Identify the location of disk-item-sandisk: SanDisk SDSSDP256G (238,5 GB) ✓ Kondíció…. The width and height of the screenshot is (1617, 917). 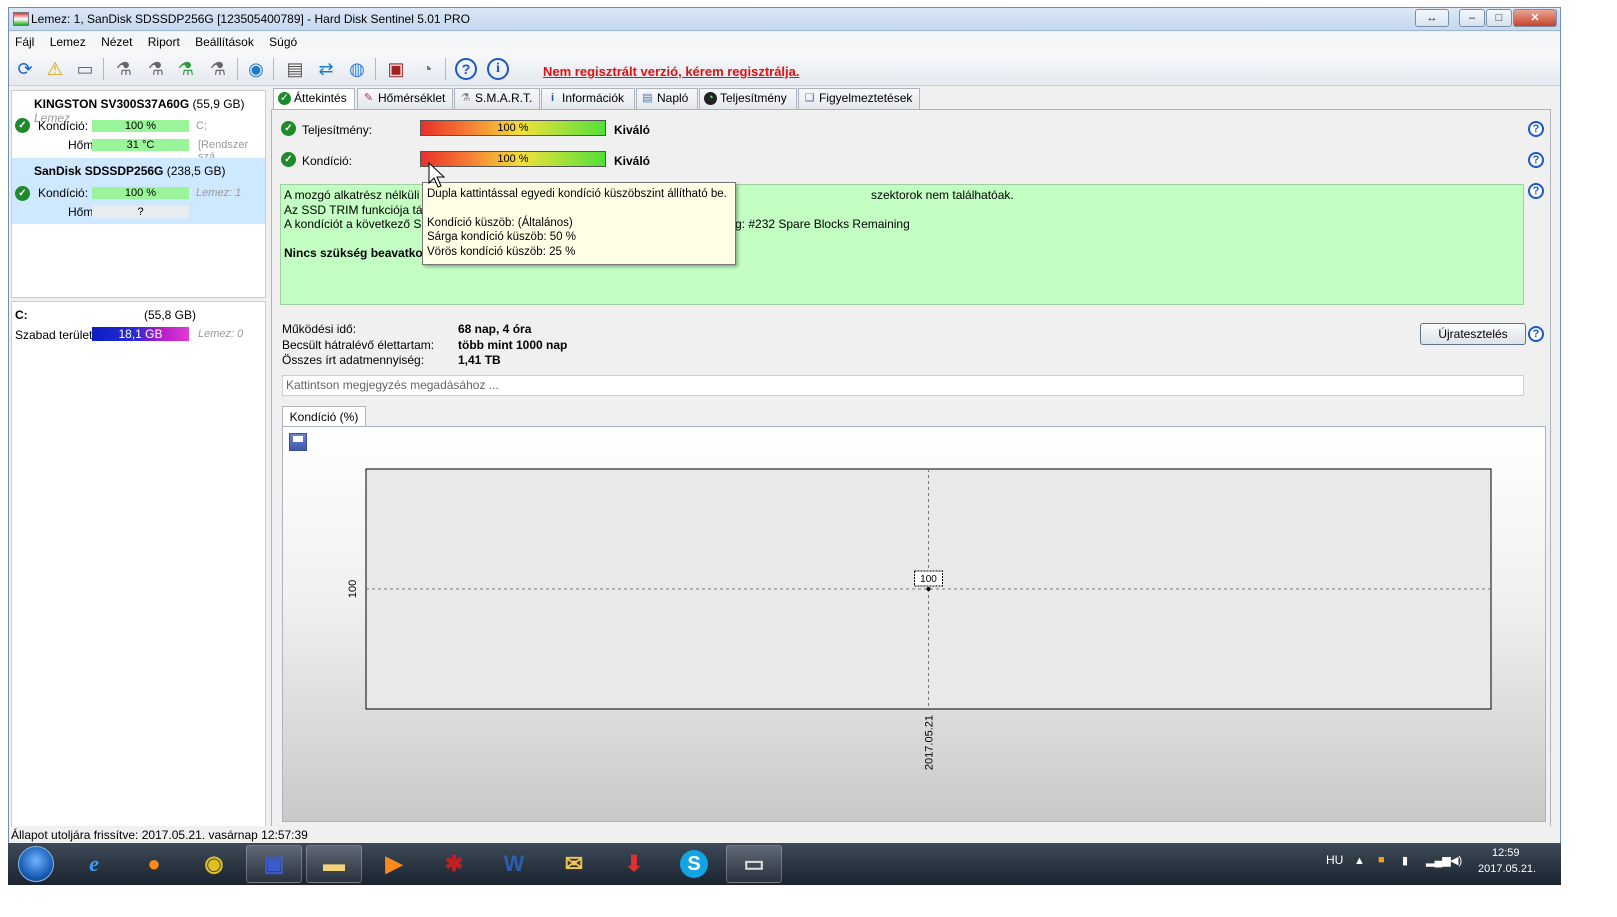
(138, 191).